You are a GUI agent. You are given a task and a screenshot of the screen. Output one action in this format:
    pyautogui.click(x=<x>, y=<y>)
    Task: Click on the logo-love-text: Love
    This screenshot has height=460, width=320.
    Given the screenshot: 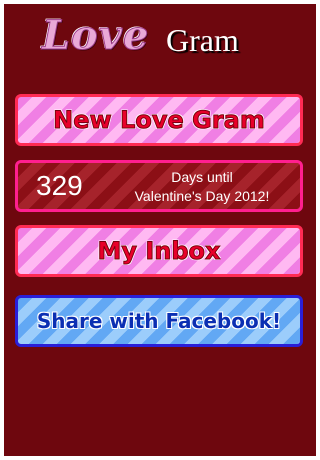 What is the action you would take?
    pyautogui.click(x=96, y=36)
    